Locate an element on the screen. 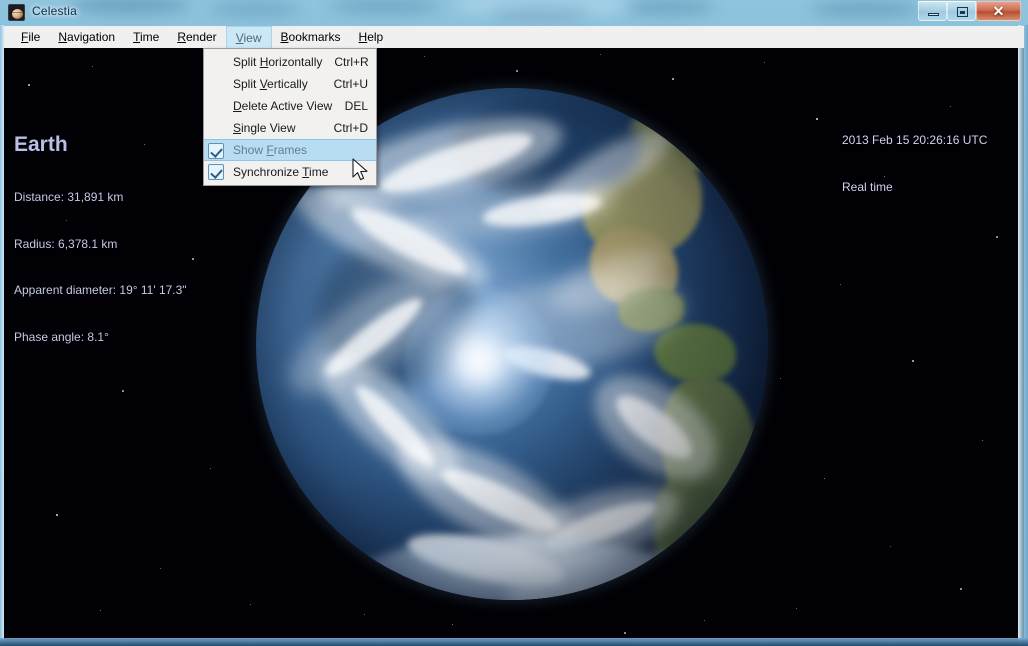 The height and width of the screenshot is (646, 1028). menuitem-delete-active-view: Delete Active View DEL is located at coordinates (290, 106).